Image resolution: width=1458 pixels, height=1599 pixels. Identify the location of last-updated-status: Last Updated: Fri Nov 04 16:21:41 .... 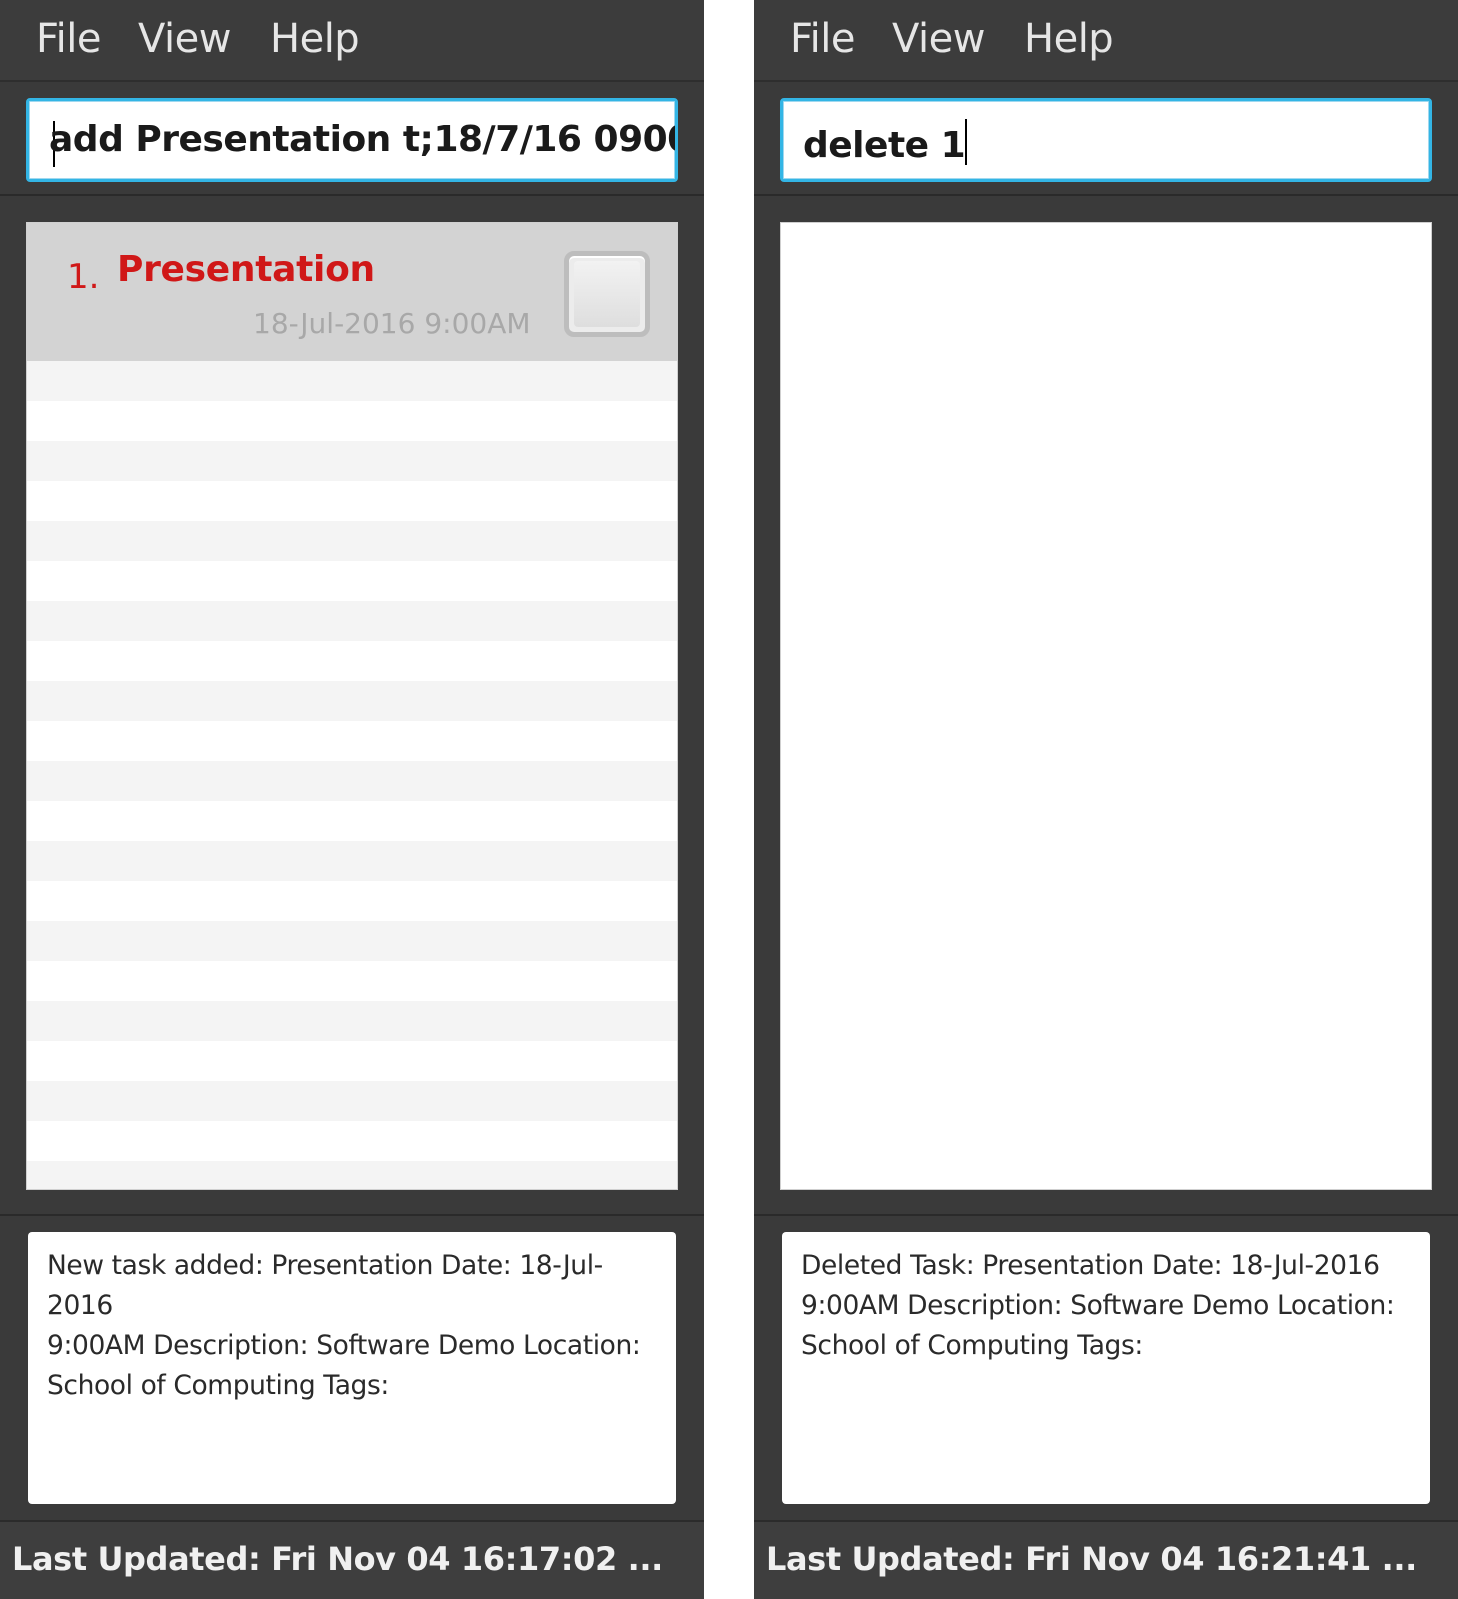
(1091, 1559).